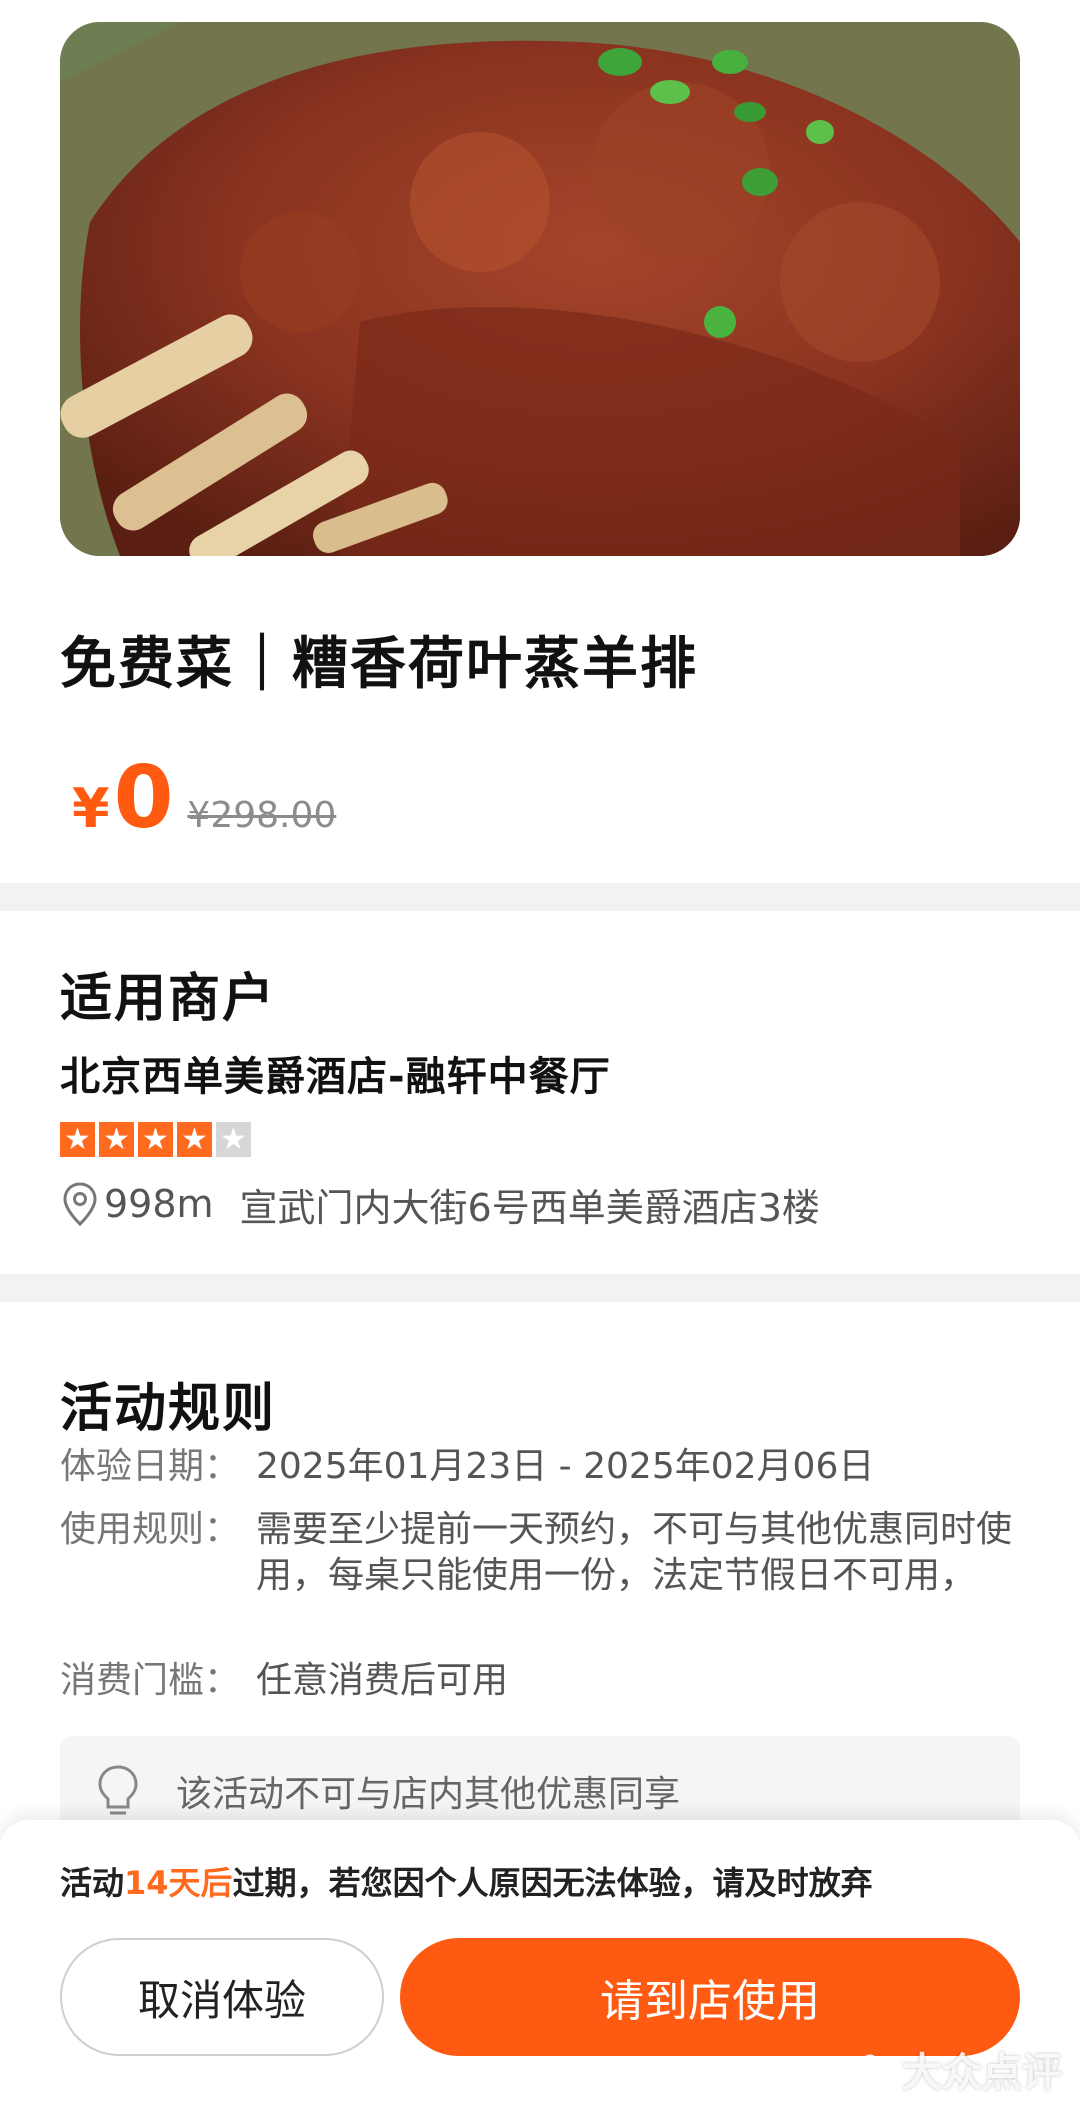  Describe the element at coordinates (379, 664) in the screenshot. I see `dish-title: 免费菜｜糟香荷叶蒸羊排` at that location.